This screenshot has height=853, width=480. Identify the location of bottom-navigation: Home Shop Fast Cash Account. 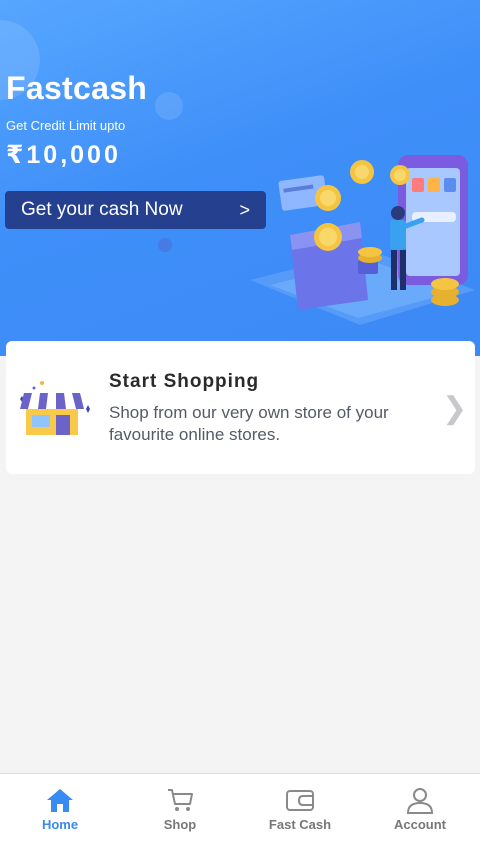
(240, 813).